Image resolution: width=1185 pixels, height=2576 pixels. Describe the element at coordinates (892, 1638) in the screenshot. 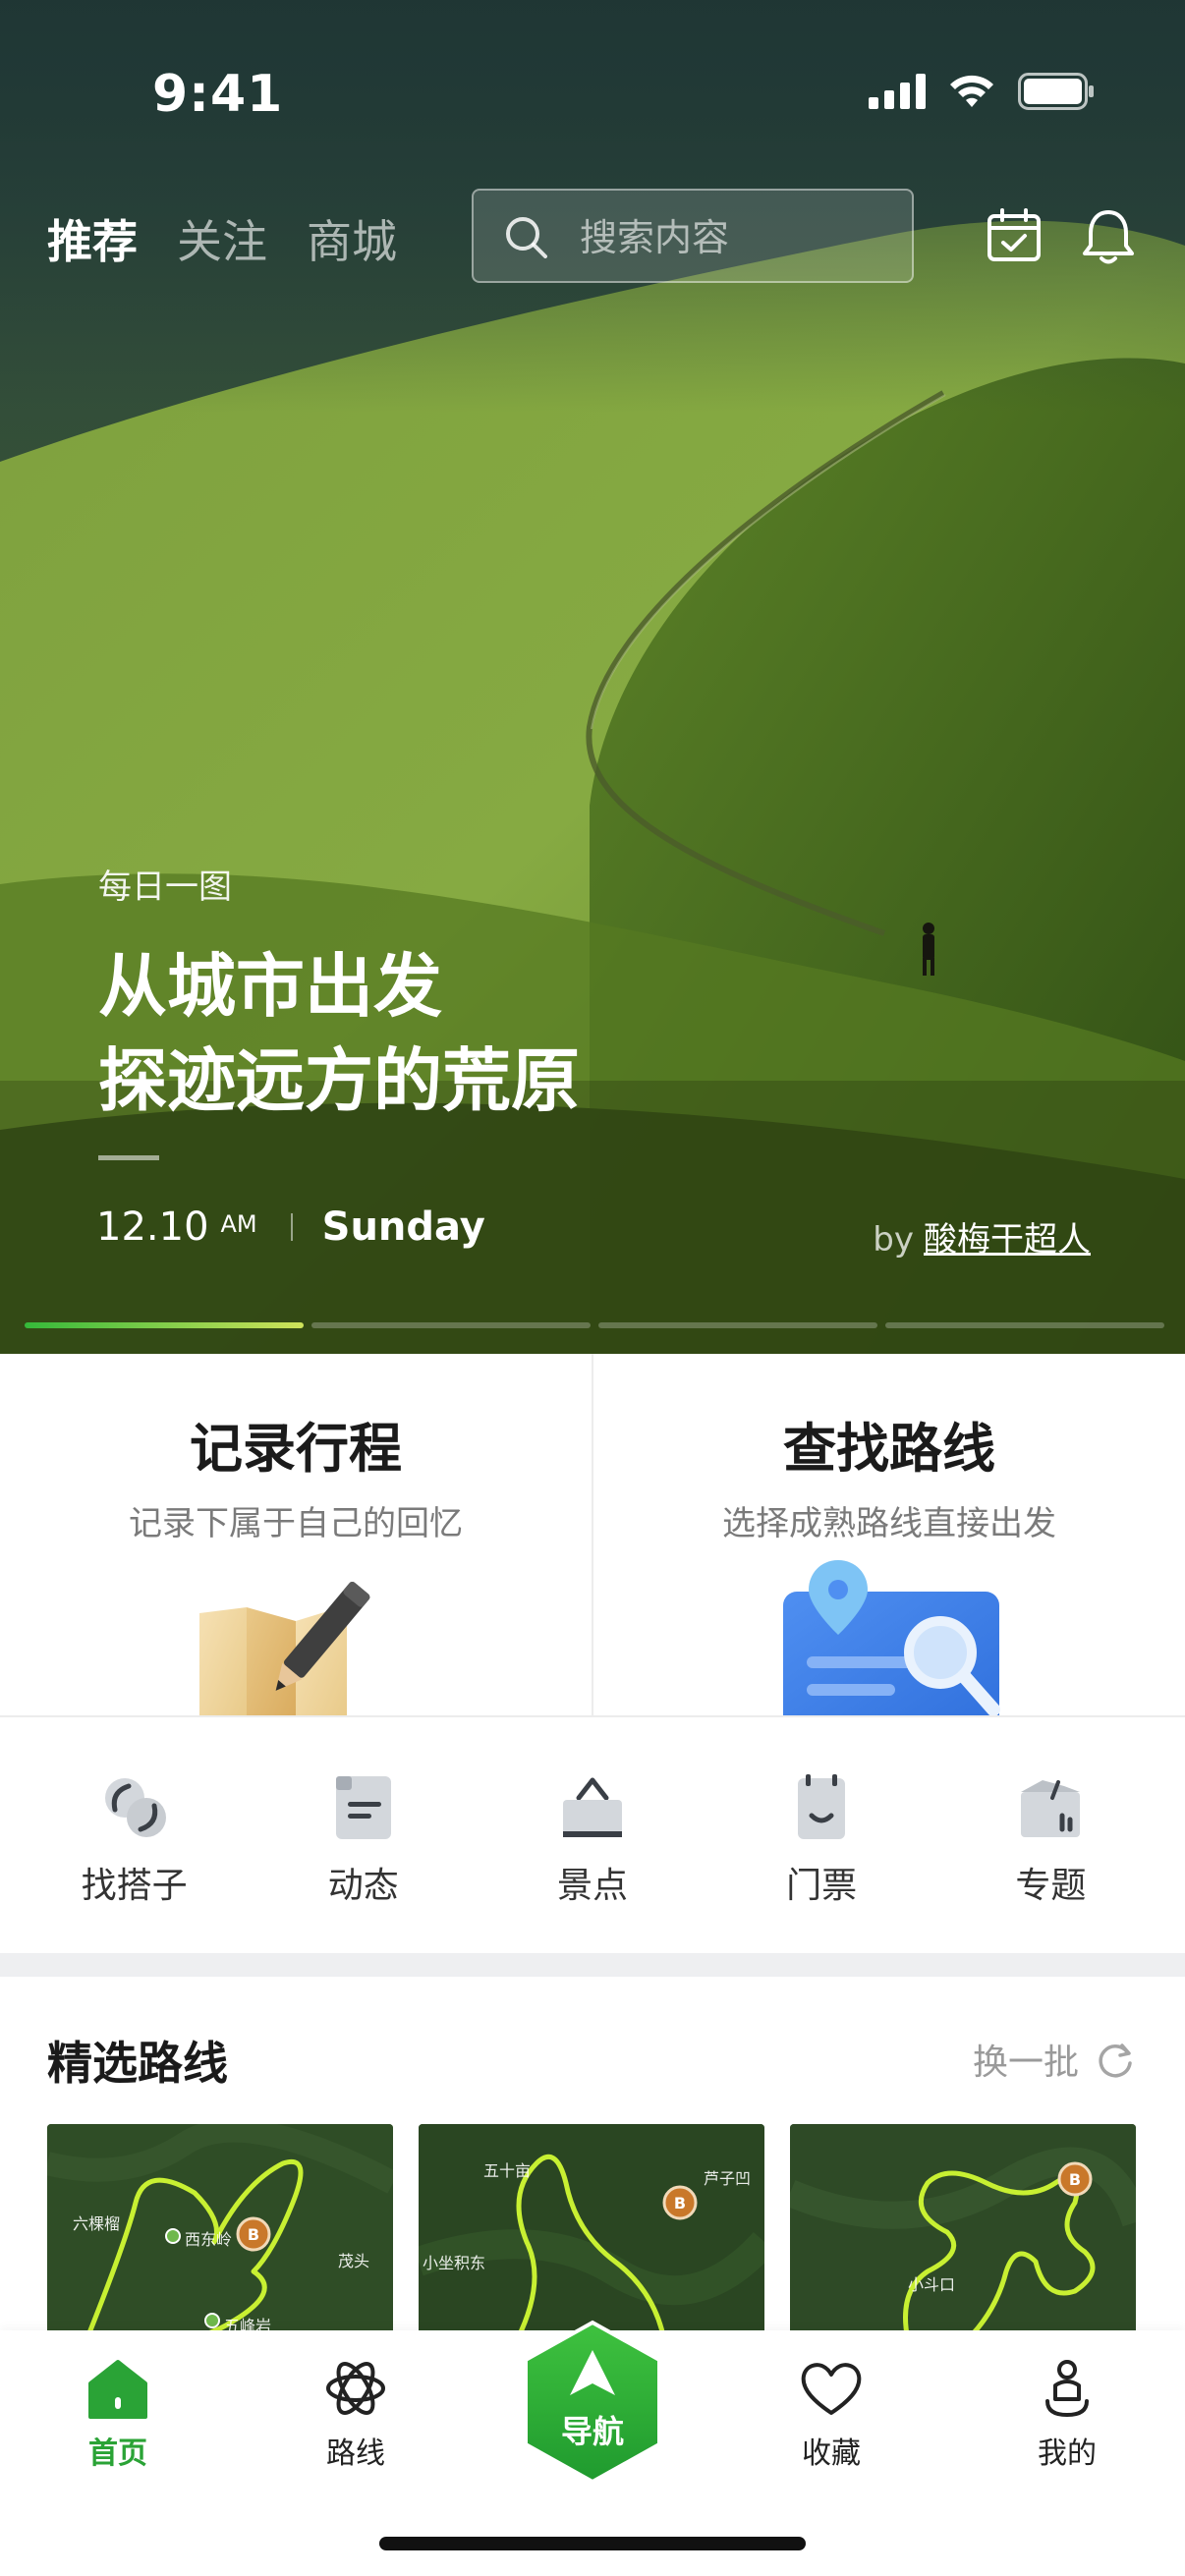

I see `map-search-icon` at that location.